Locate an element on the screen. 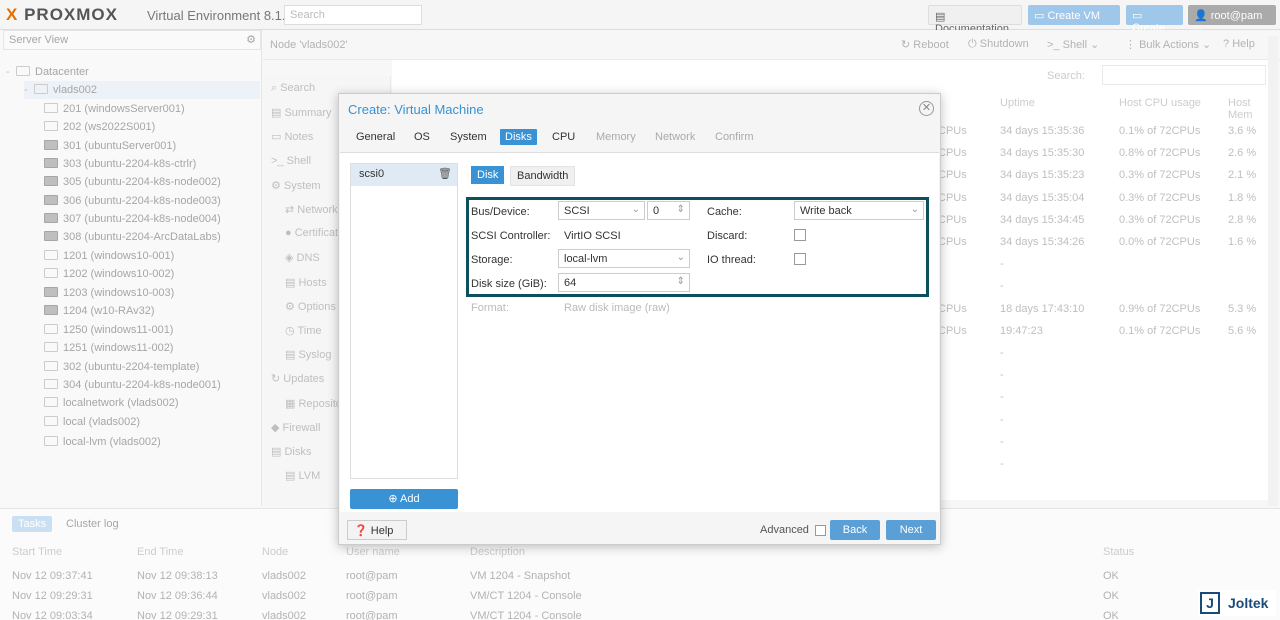  scsi-controller-label: SCSI Controller: is located at coordinates (511, 236).